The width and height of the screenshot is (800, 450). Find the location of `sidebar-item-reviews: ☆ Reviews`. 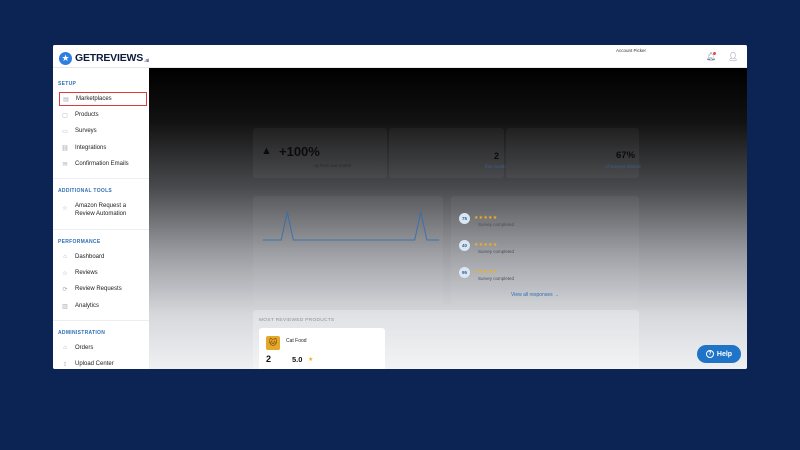

sidebar-item-reviews: ☆ Reviews is located at coordinates (103, 273).